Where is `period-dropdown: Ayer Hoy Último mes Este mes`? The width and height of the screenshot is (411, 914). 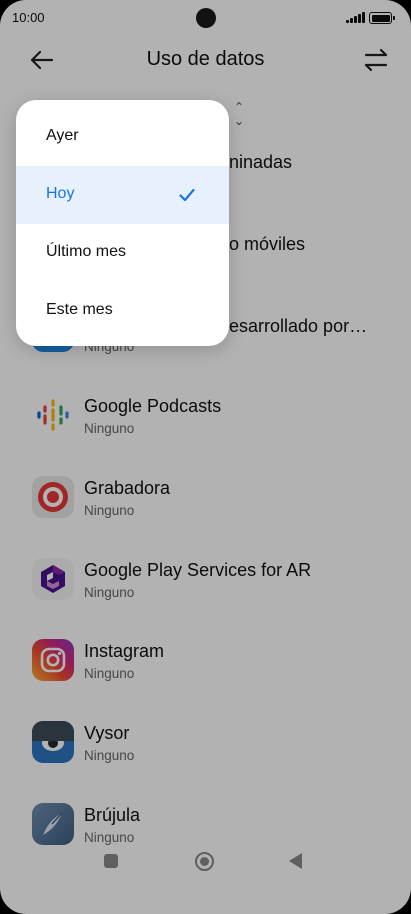
period-dropdown: Ayer Hoy Último mes Este mes is located at coordinates (122, 223).